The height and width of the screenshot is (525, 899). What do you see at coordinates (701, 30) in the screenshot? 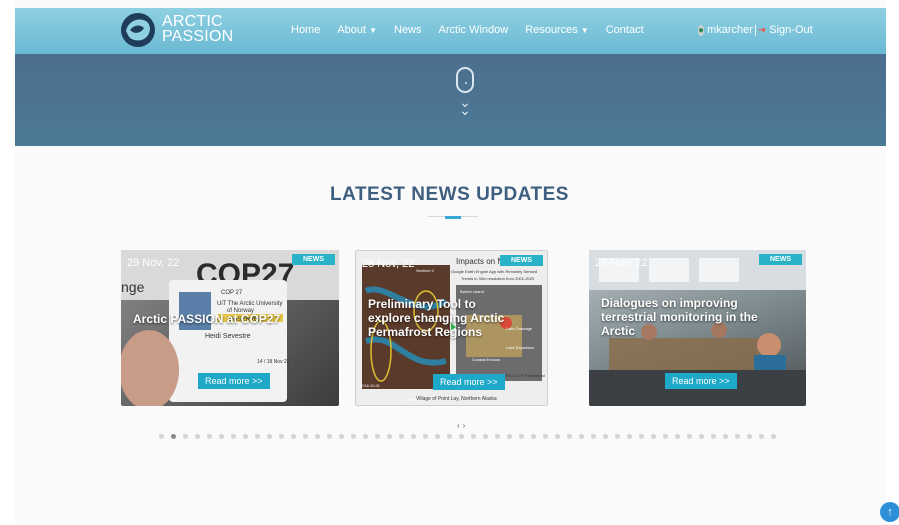
I see `user-circle-icon: ●` at bounding box center [701, 30].